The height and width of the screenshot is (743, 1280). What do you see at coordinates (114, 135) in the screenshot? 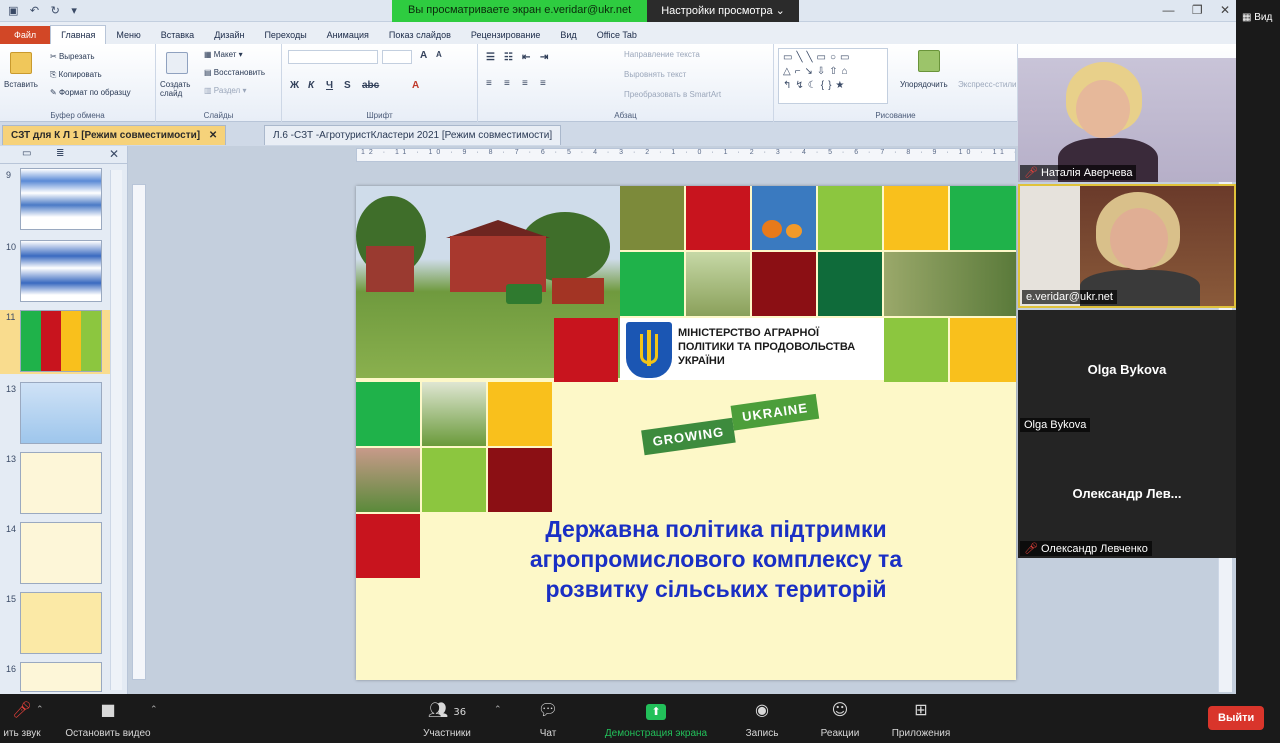
I see `doc-tab-active: СЗТ для К Л 1 [Режим совместимости] ✕` at bounding box center [114, 135].